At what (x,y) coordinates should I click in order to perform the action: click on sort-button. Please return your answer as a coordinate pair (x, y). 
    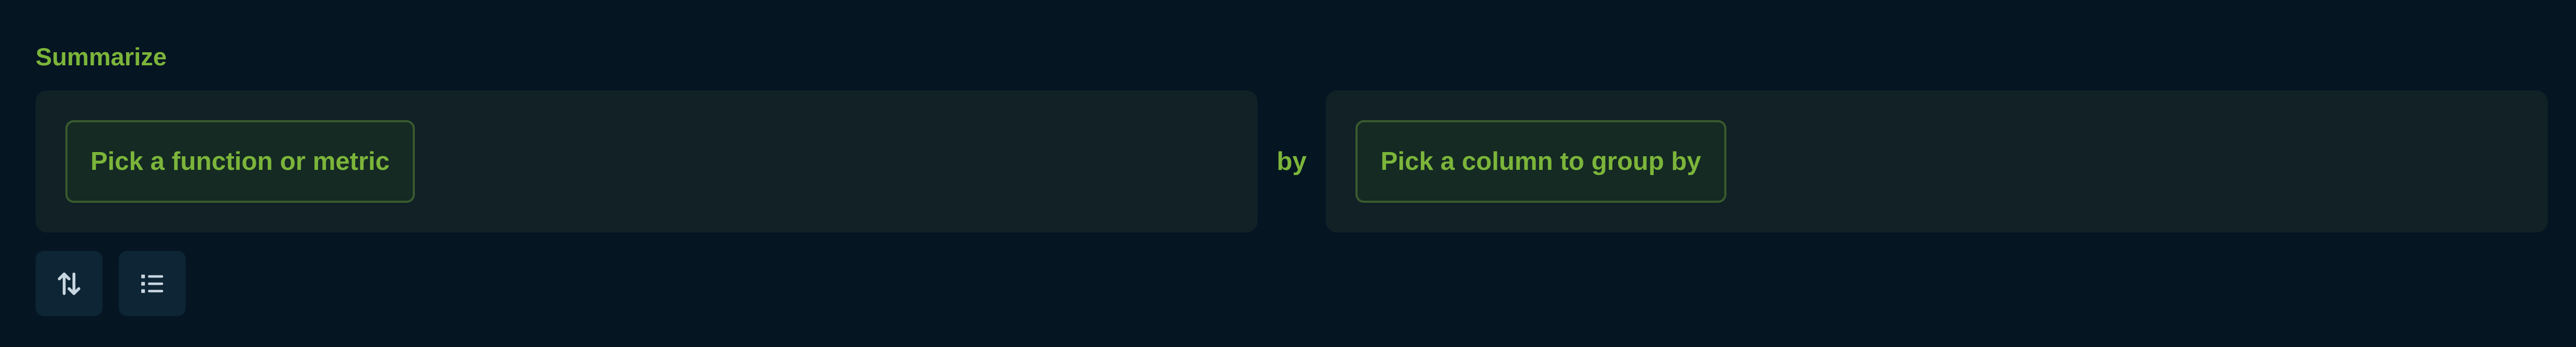
    Looking at the image, I should click on (69, 283).